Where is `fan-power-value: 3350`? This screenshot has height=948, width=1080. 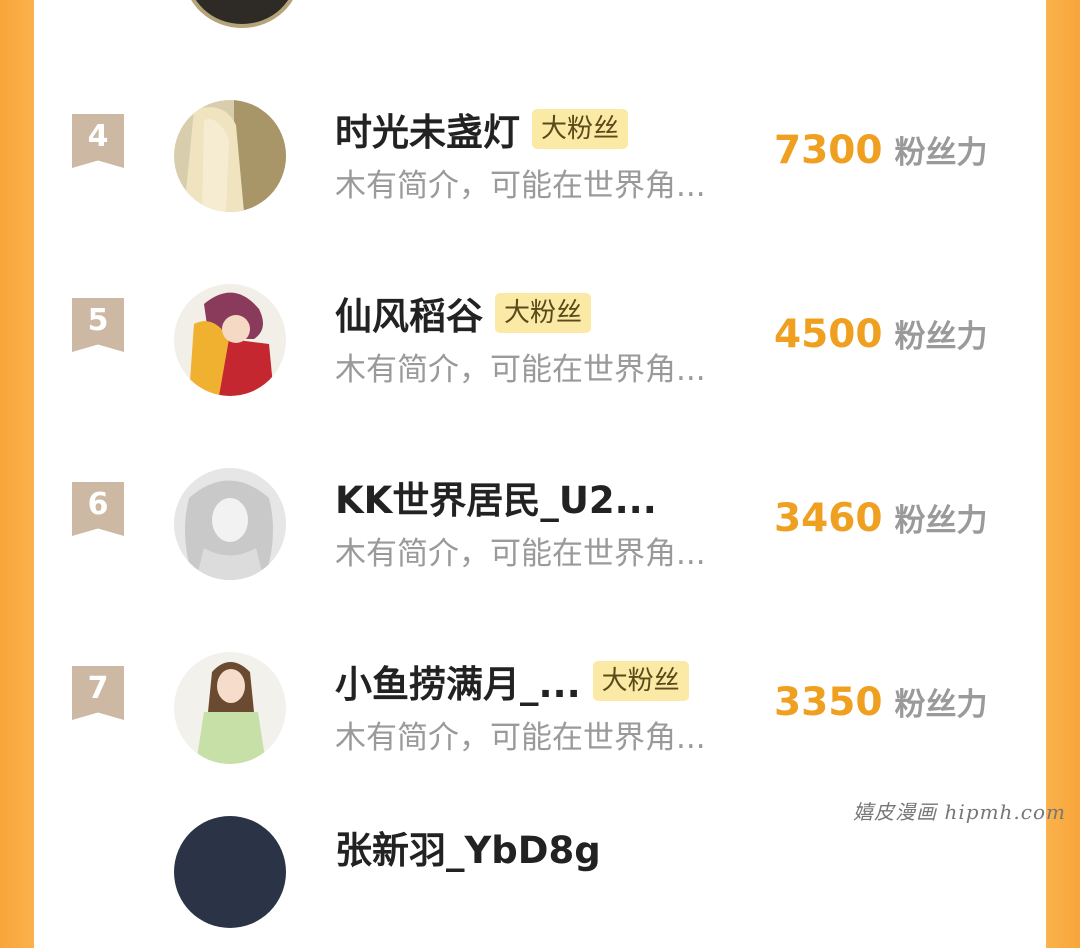
fan-power-value: 3350 is located at coordinates (828, 702).